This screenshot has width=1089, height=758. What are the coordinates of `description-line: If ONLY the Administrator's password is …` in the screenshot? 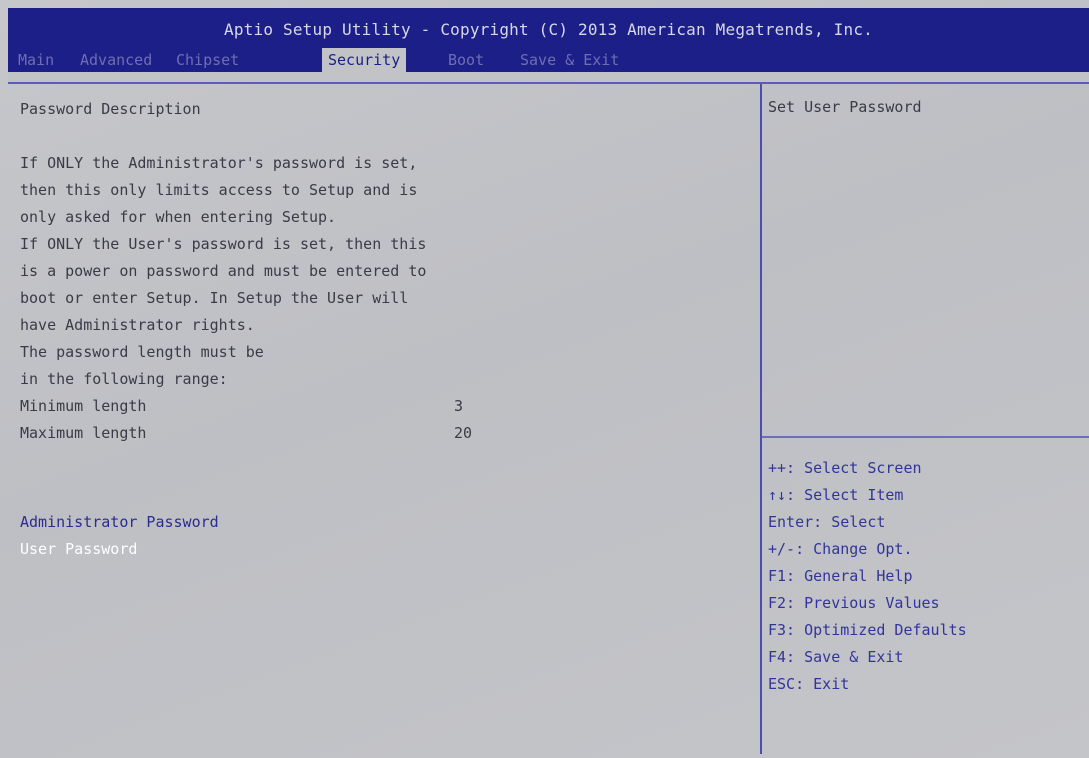 It's located at (219, 163).